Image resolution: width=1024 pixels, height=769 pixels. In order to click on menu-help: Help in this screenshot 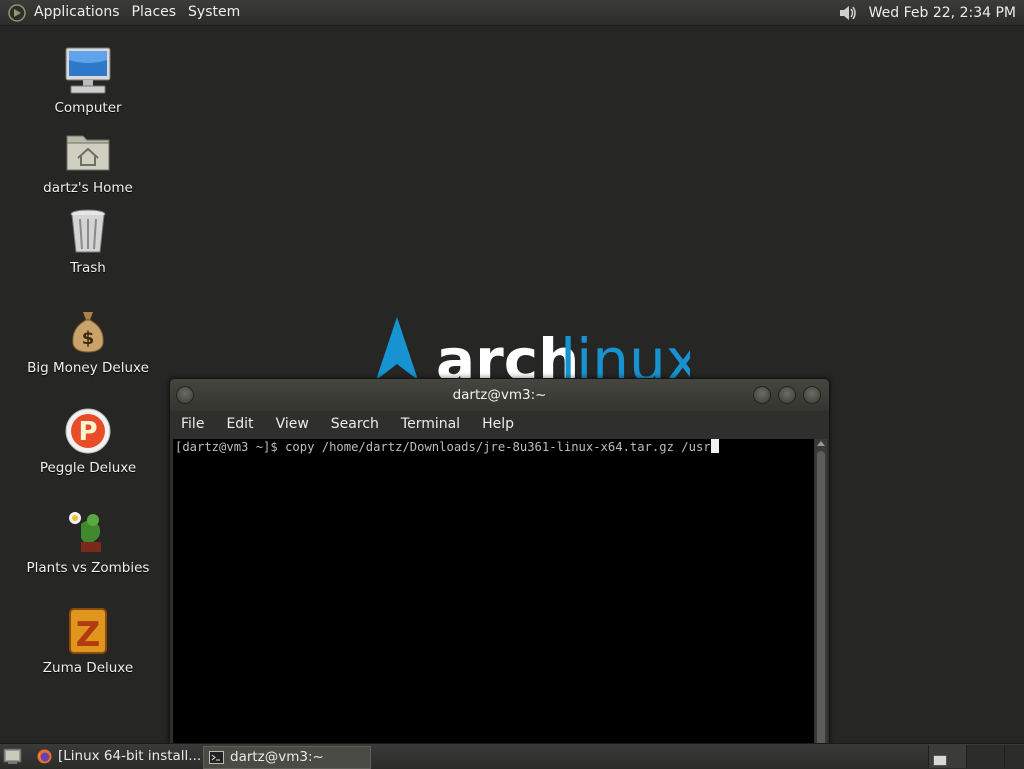, I will do `click(498, 424)`.